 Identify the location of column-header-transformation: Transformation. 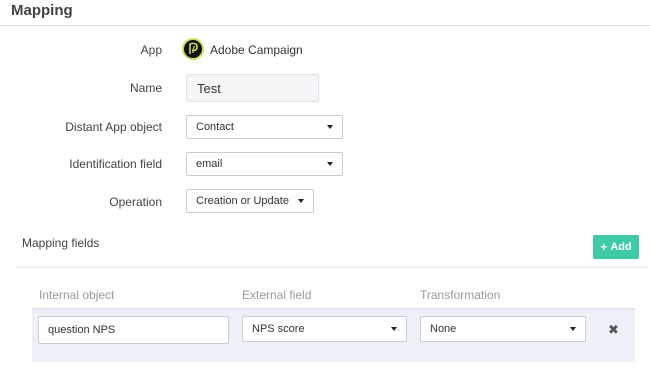
(460, 295).